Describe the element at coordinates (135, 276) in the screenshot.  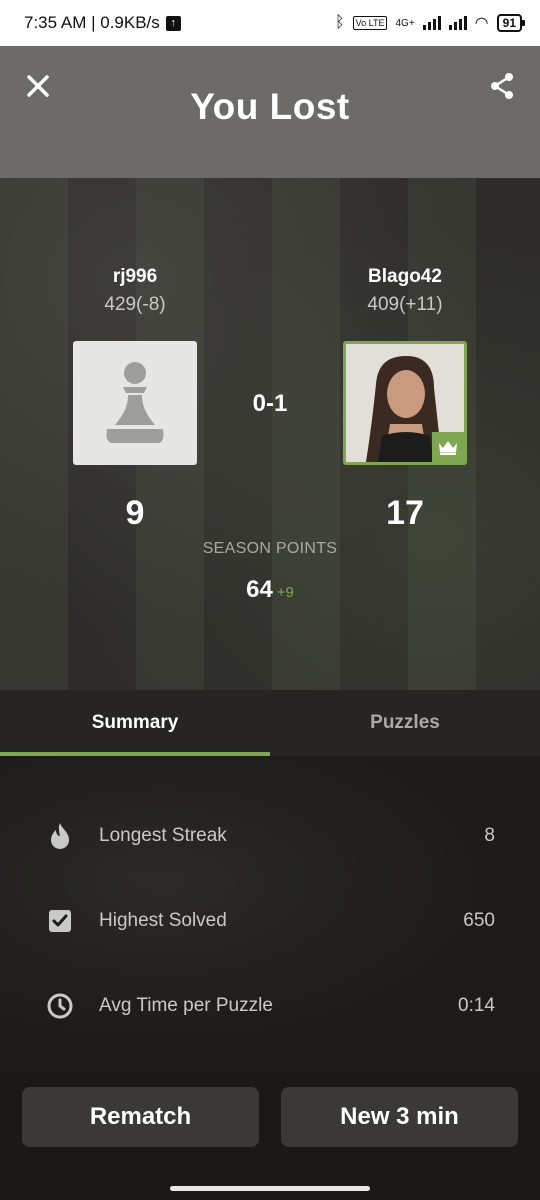
I see `player-left-name: rj996` at that location.